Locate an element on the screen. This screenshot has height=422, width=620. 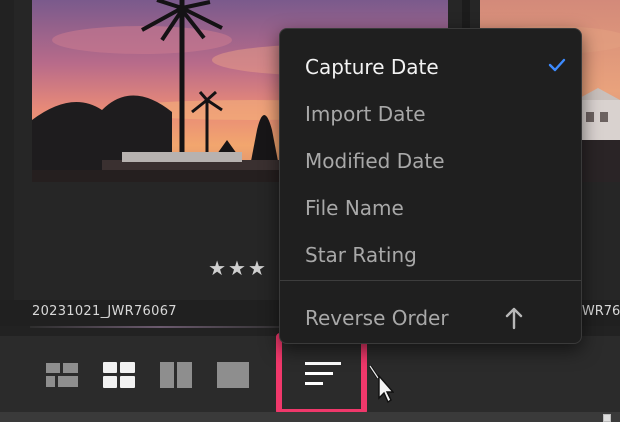
checkmark-icon is located at coordinates (557, 67).